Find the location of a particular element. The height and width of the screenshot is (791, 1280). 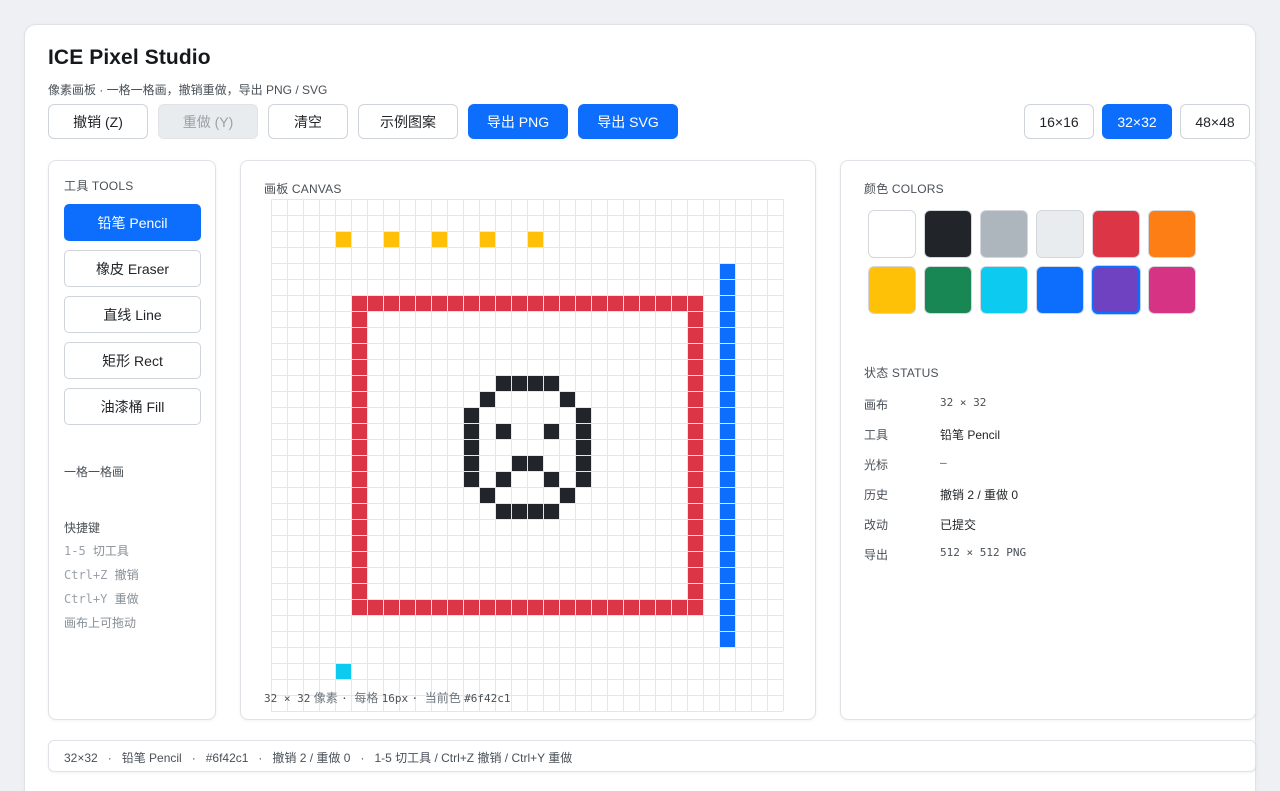

tool-fill-button: 油漆桶 Fill is located at coordinates (132, 406).